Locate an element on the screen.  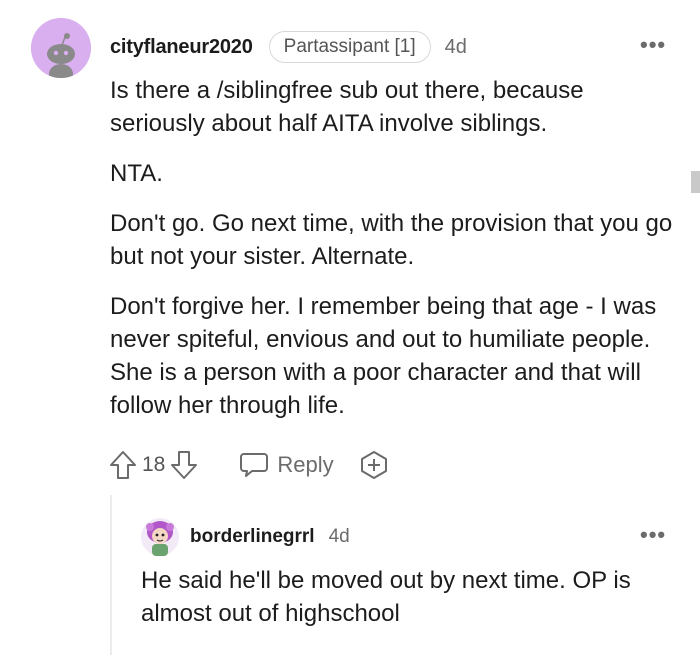
downvote-arrow-icon is located at coordinates (184, 465).